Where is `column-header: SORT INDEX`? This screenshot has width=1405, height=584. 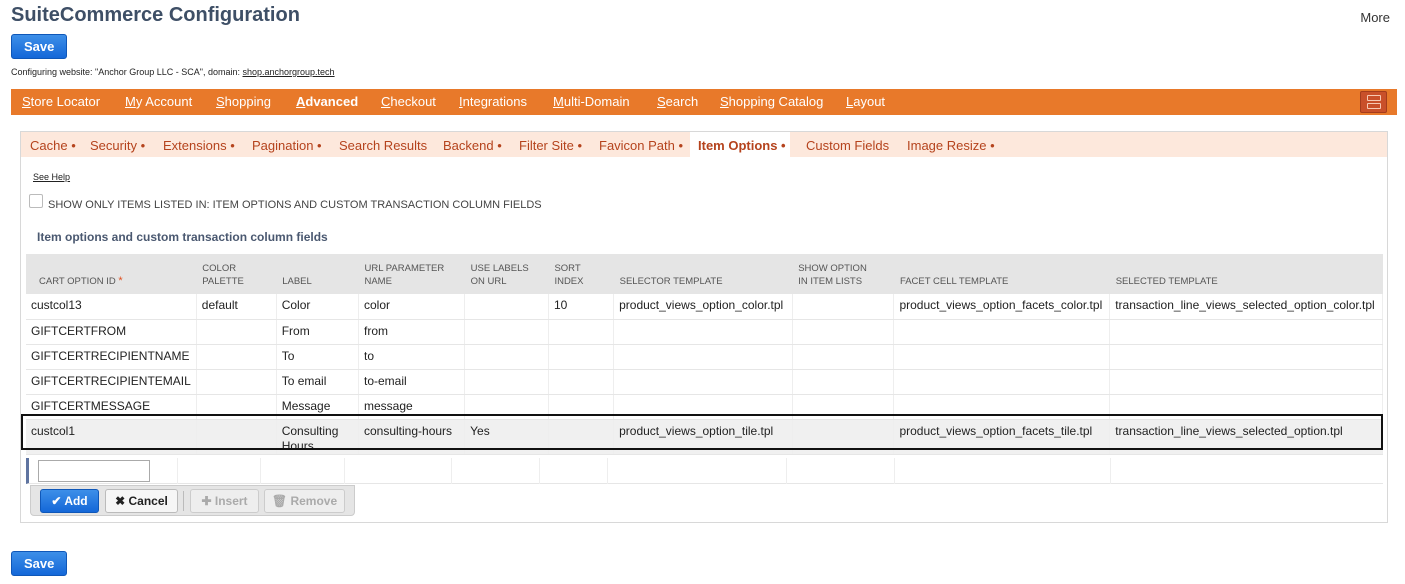 column-header: SORT INDEX is located at coordinates (581, 274).